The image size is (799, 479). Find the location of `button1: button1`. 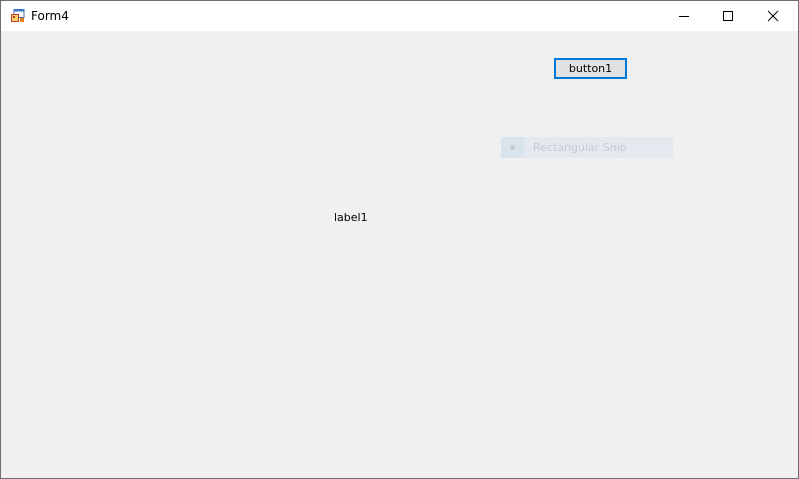

button1: button1 is located at coordinates (590, 68).